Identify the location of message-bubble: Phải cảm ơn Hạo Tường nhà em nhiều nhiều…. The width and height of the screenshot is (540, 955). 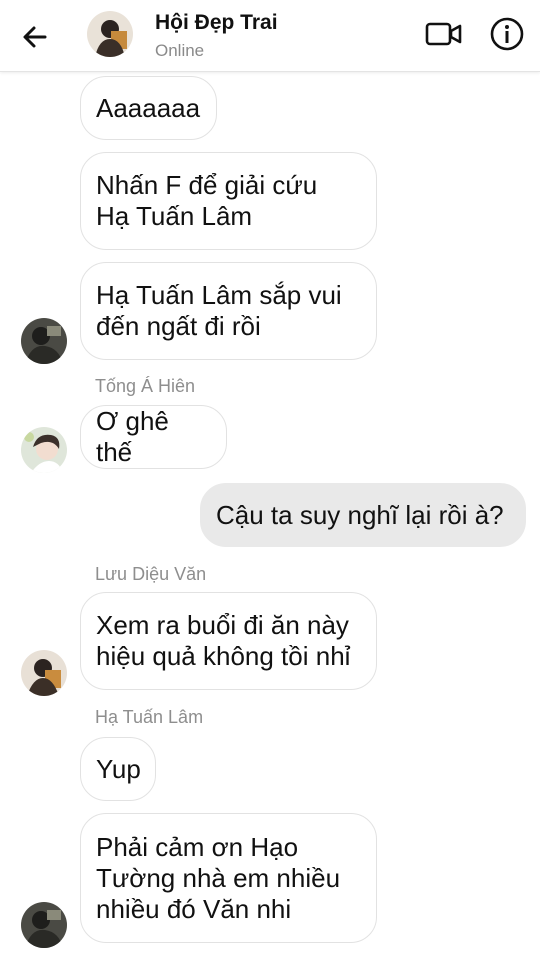
(228, 878).